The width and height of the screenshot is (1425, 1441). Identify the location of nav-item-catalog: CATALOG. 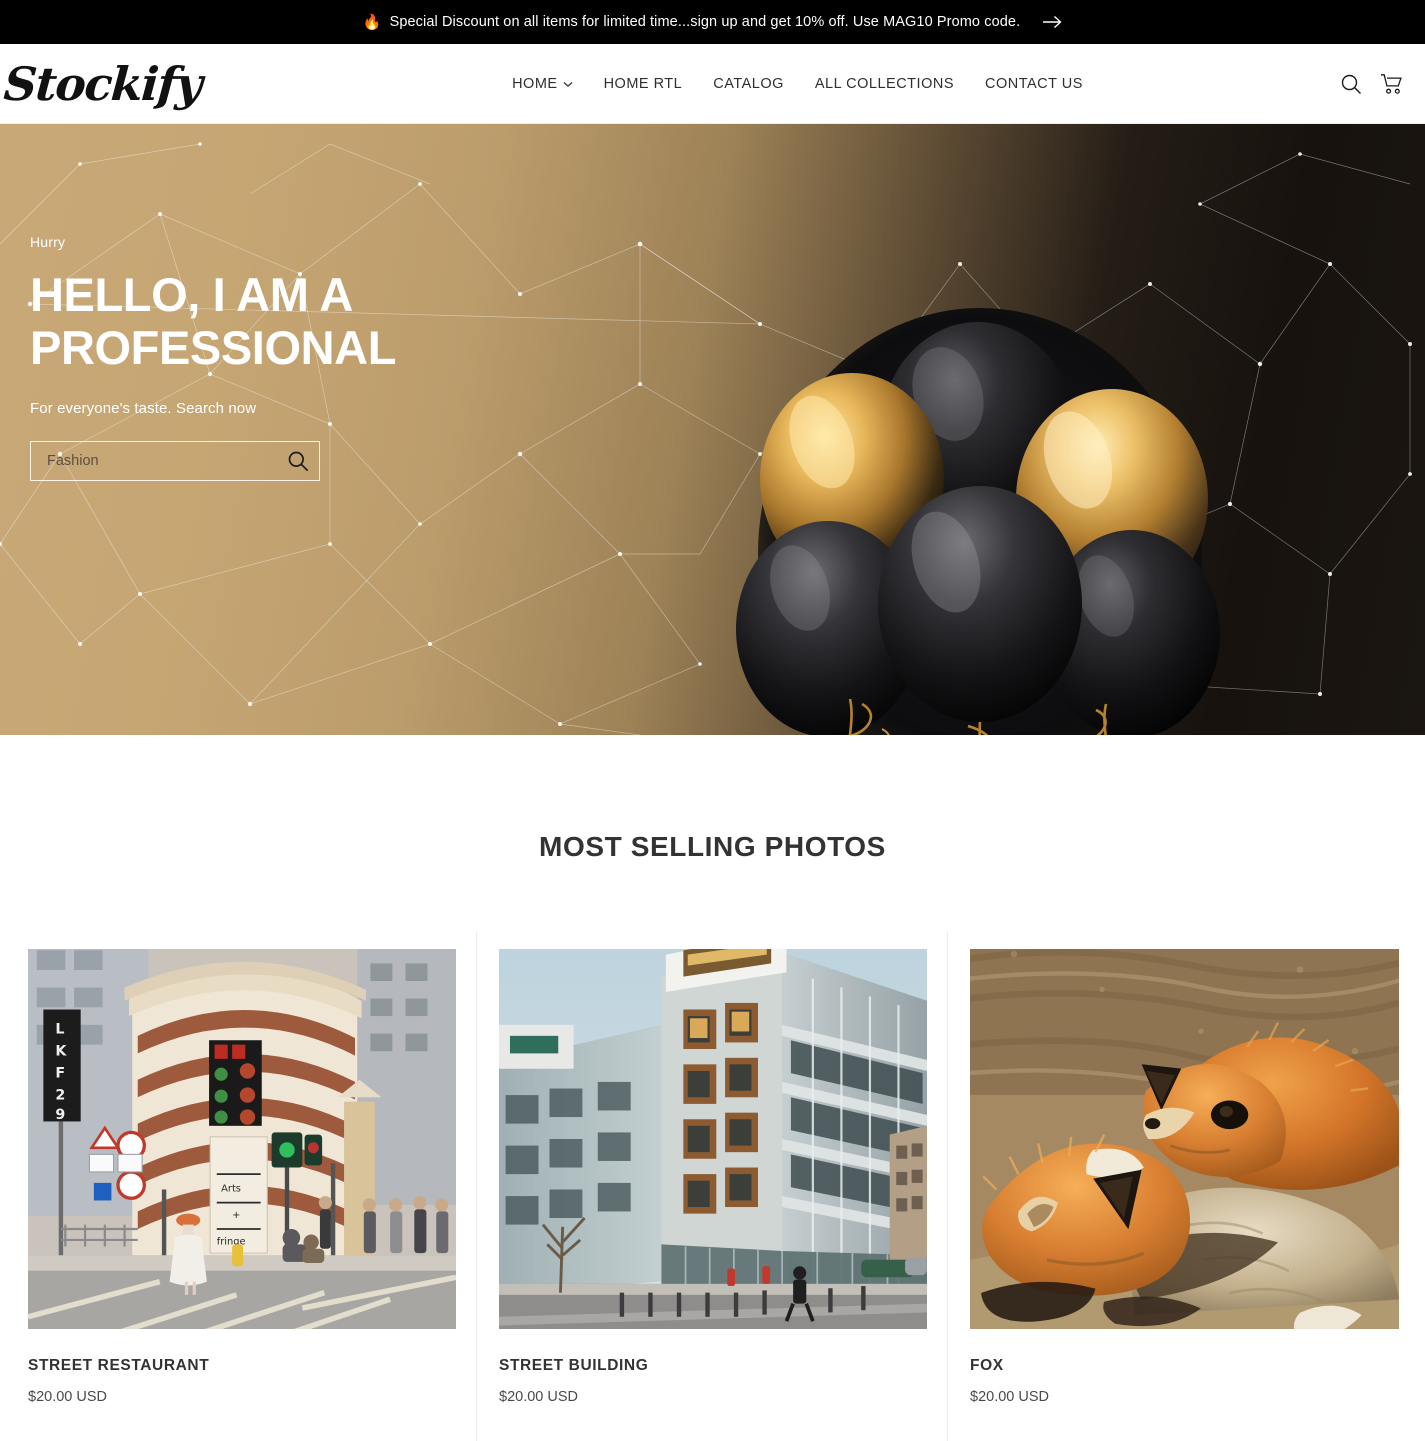
(748, 84).